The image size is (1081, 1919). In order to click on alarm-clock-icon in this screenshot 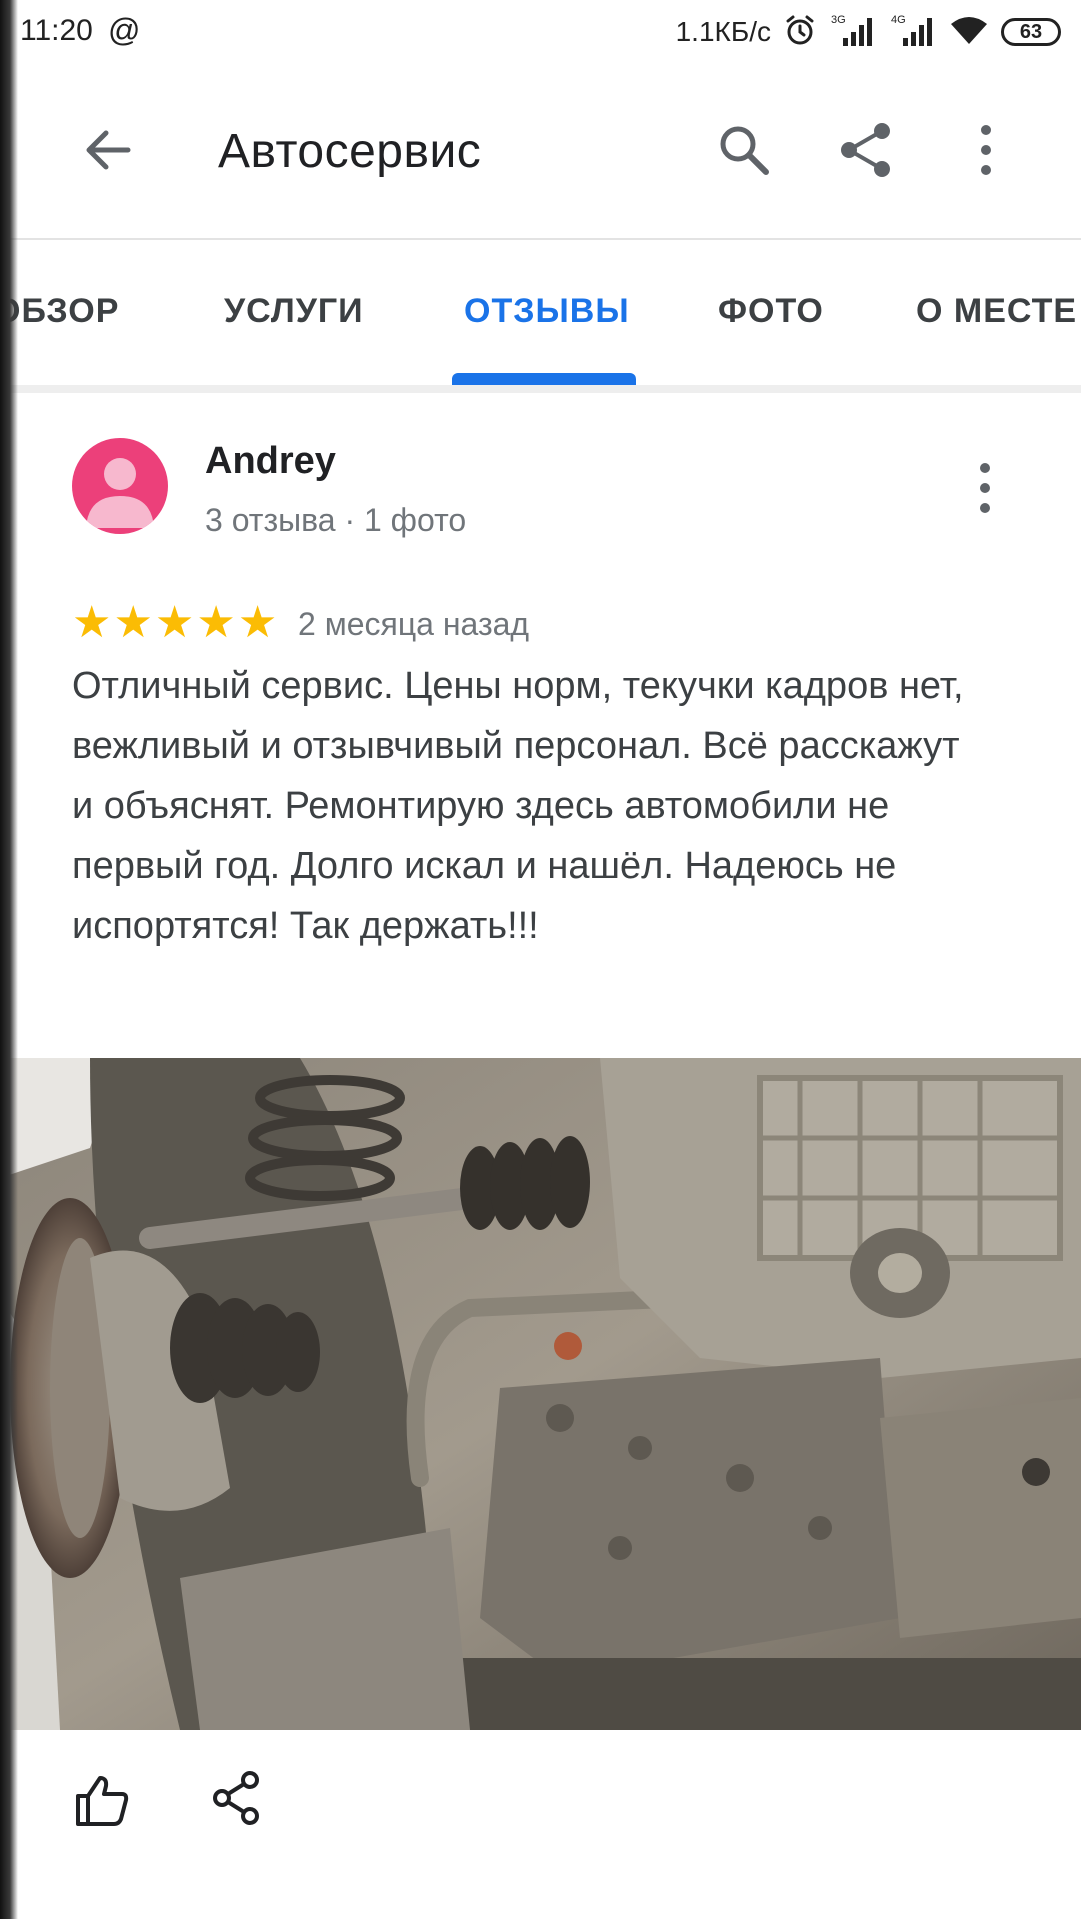, I will do `click(800, 32)`.